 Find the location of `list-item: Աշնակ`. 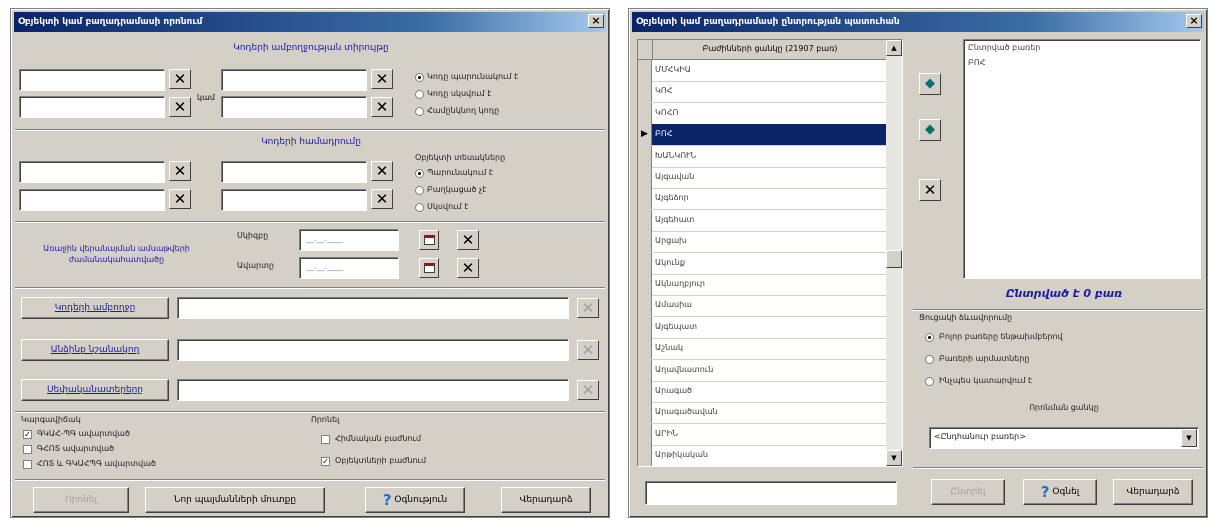

list-item: Աշնակ is located at coordinates (762, 349).